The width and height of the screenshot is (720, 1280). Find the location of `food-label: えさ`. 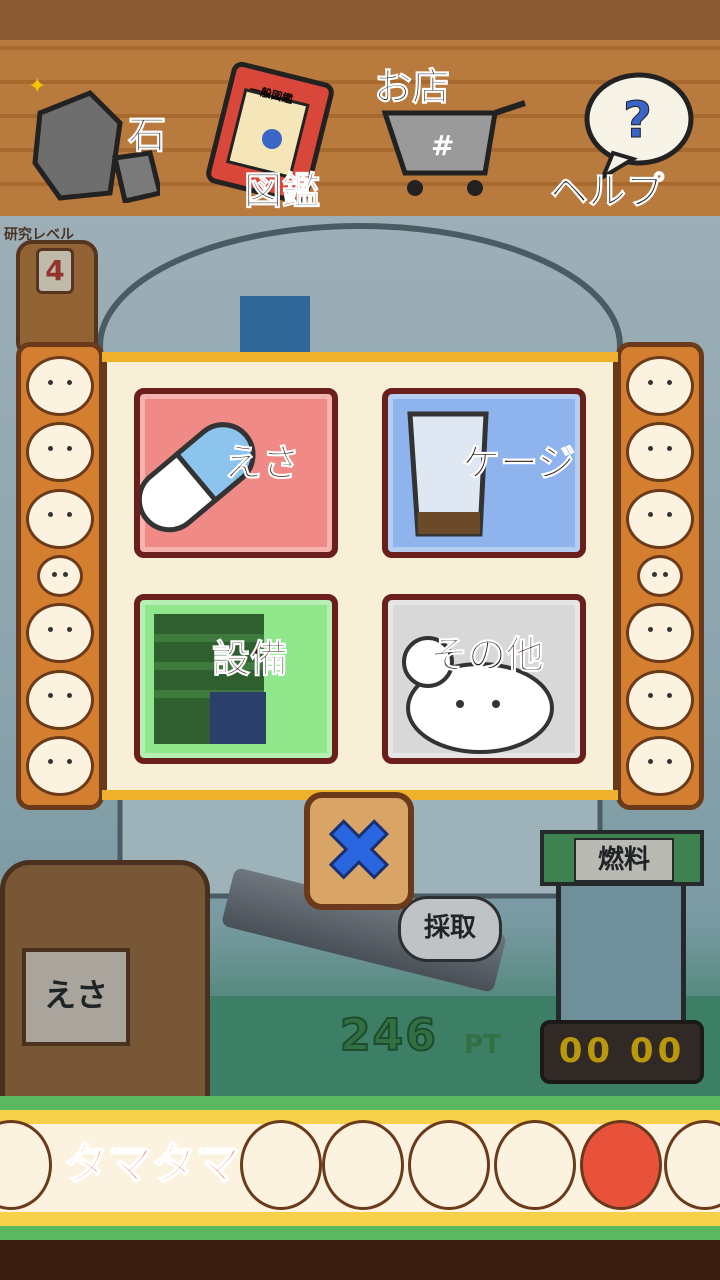

food-label: えさ is located at coordinates (262, 463).